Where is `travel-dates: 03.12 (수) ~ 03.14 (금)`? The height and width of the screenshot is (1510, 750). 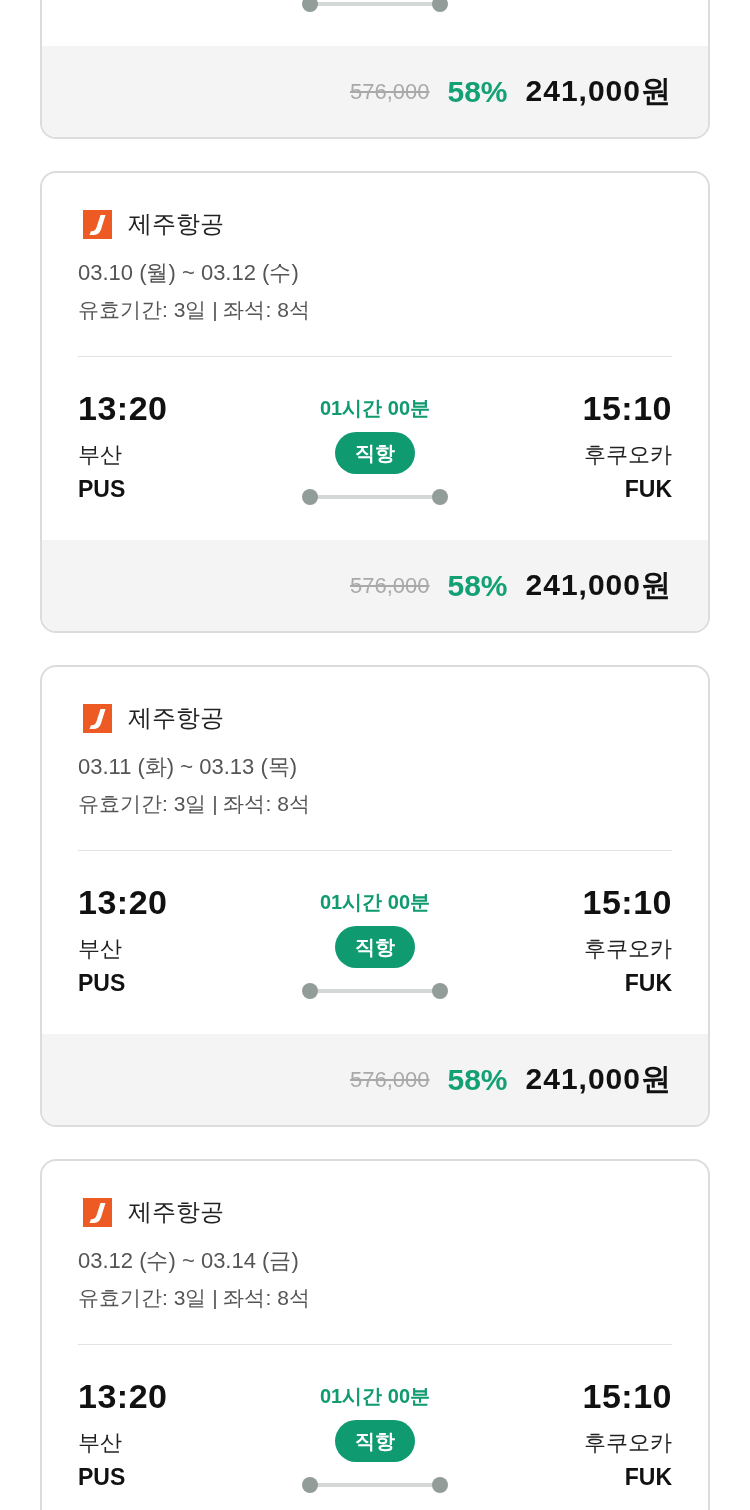 travel-dates: 03.12 (수) ~ 03.14 (금) is located at coordinates (188, 1261).